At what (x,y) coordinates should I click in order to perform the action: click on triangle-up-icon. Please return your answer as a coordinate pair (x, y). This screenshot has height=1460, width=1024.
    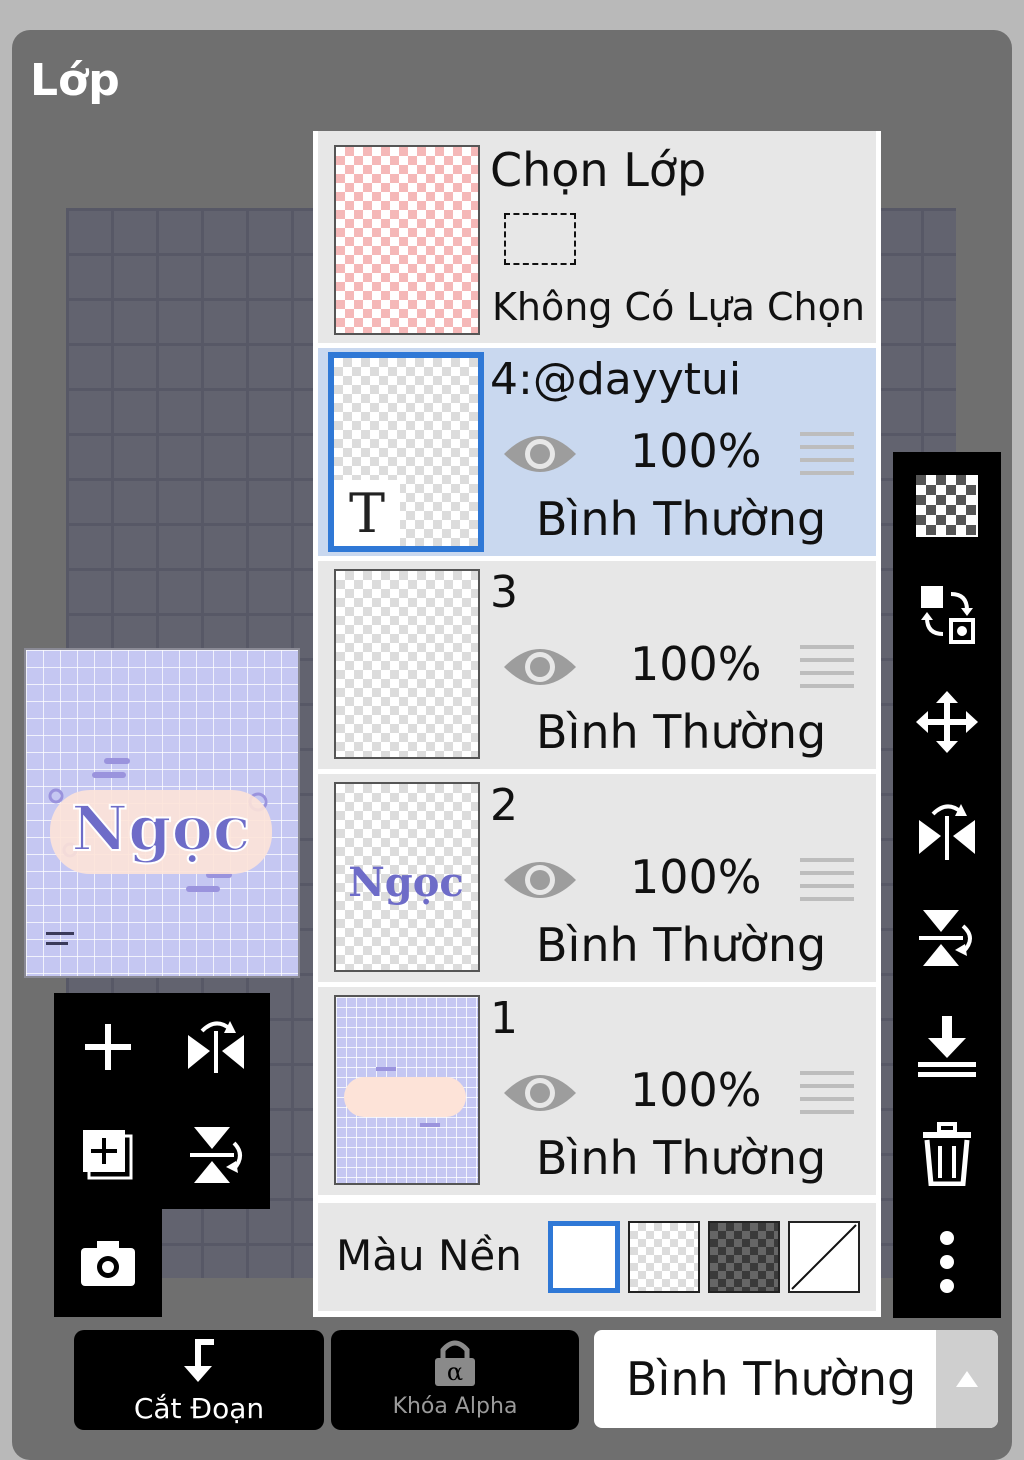
    Looking at the image, I should click on (967, 1379).